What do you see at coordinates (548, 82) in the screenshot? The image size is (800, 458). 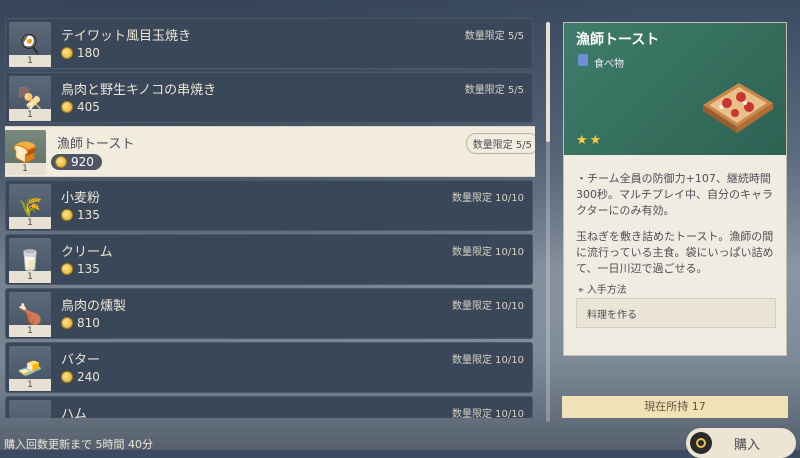 I see `scrollbar-thumb` at bounding box center [548, 82].